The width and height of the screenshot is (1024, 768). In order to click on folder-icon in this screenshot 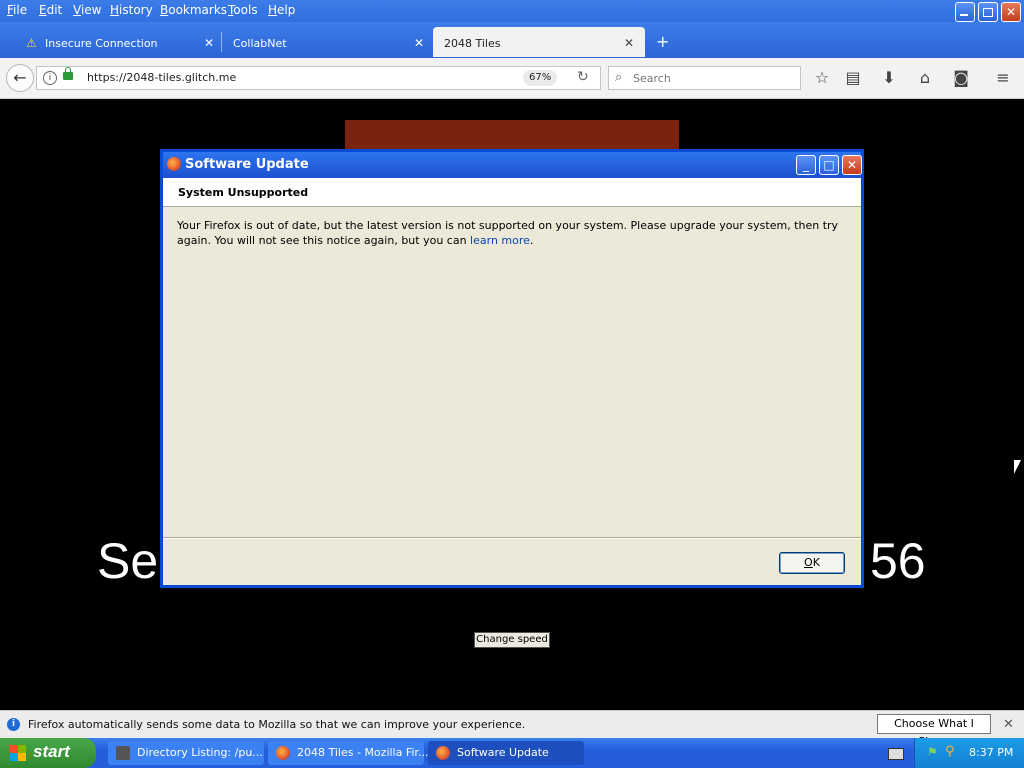, I will do `click(123, 753)`.